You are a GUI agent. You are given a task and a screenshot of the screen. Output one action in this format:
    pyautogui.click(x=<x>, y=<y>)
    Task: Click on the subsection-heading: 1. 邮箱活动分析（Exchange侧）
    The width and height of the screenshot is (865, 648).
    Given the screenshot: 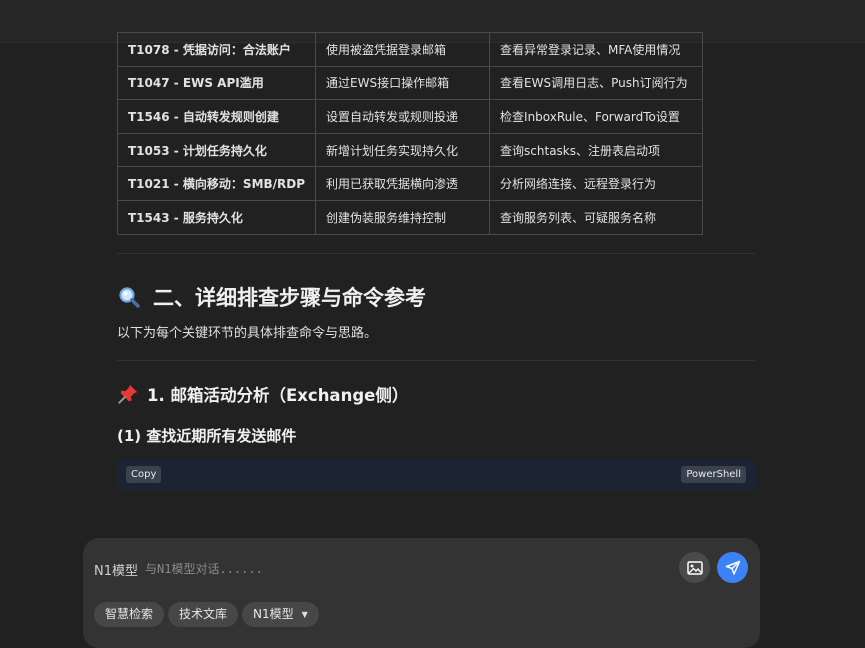 What is the action you would take?
    pyautogui.click(x=437, y=394)
    